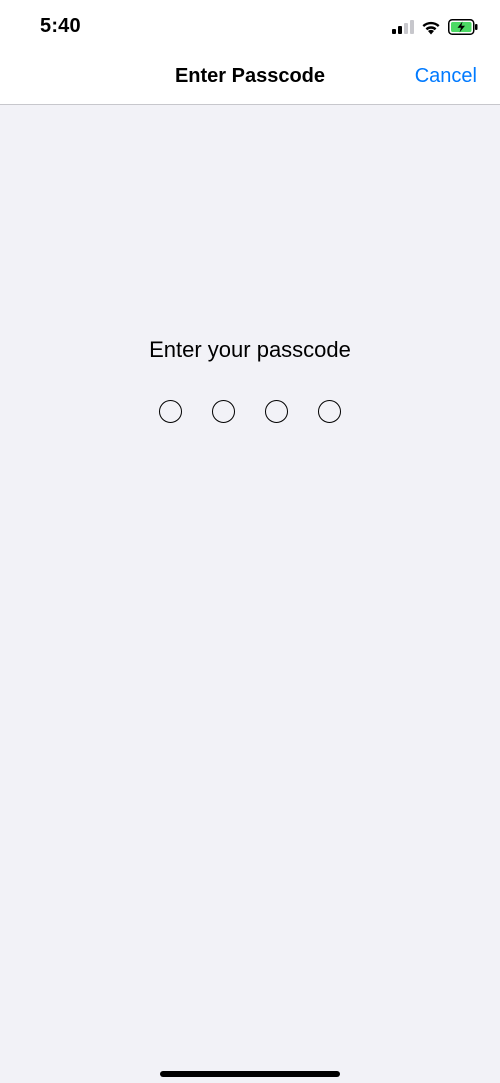  Describe the element at coordinates (250, 349) in the screenshot. I see `passcode-prompt: Enter your passcode` at that location.